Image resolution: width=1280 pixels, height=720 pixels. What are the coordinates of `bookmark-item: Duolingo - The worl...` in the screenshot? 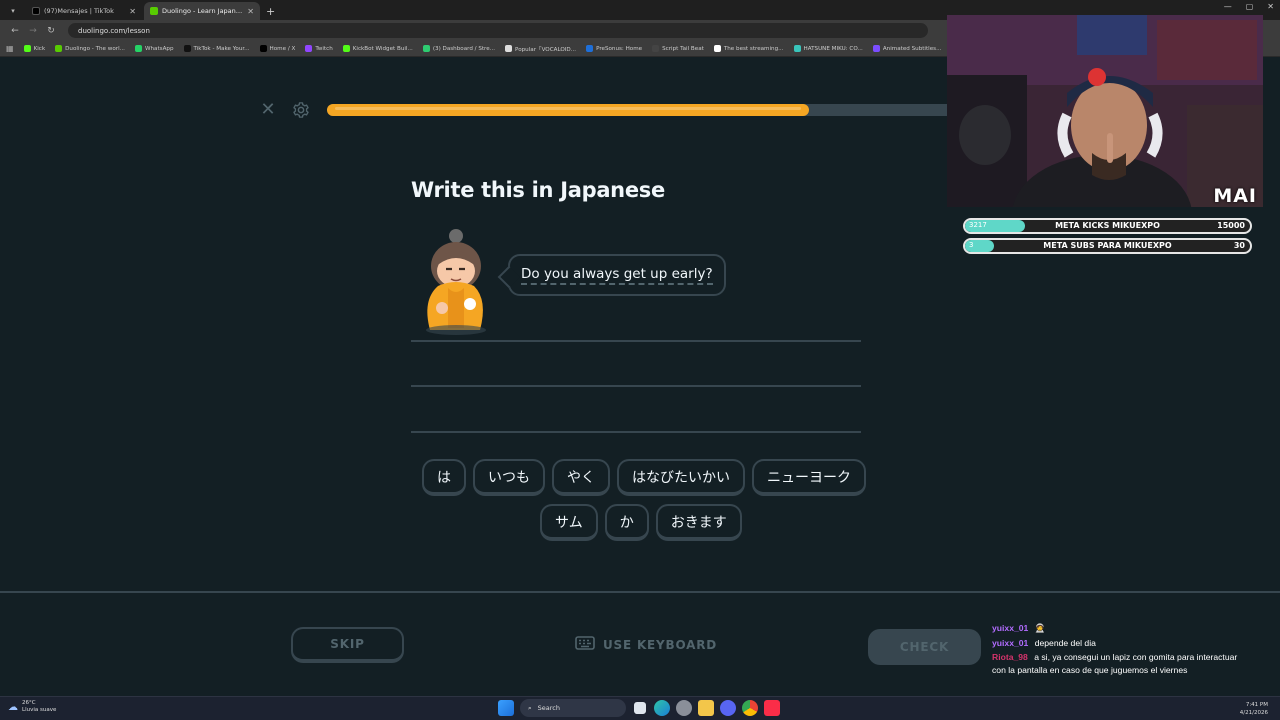 It's located at (90, 48).